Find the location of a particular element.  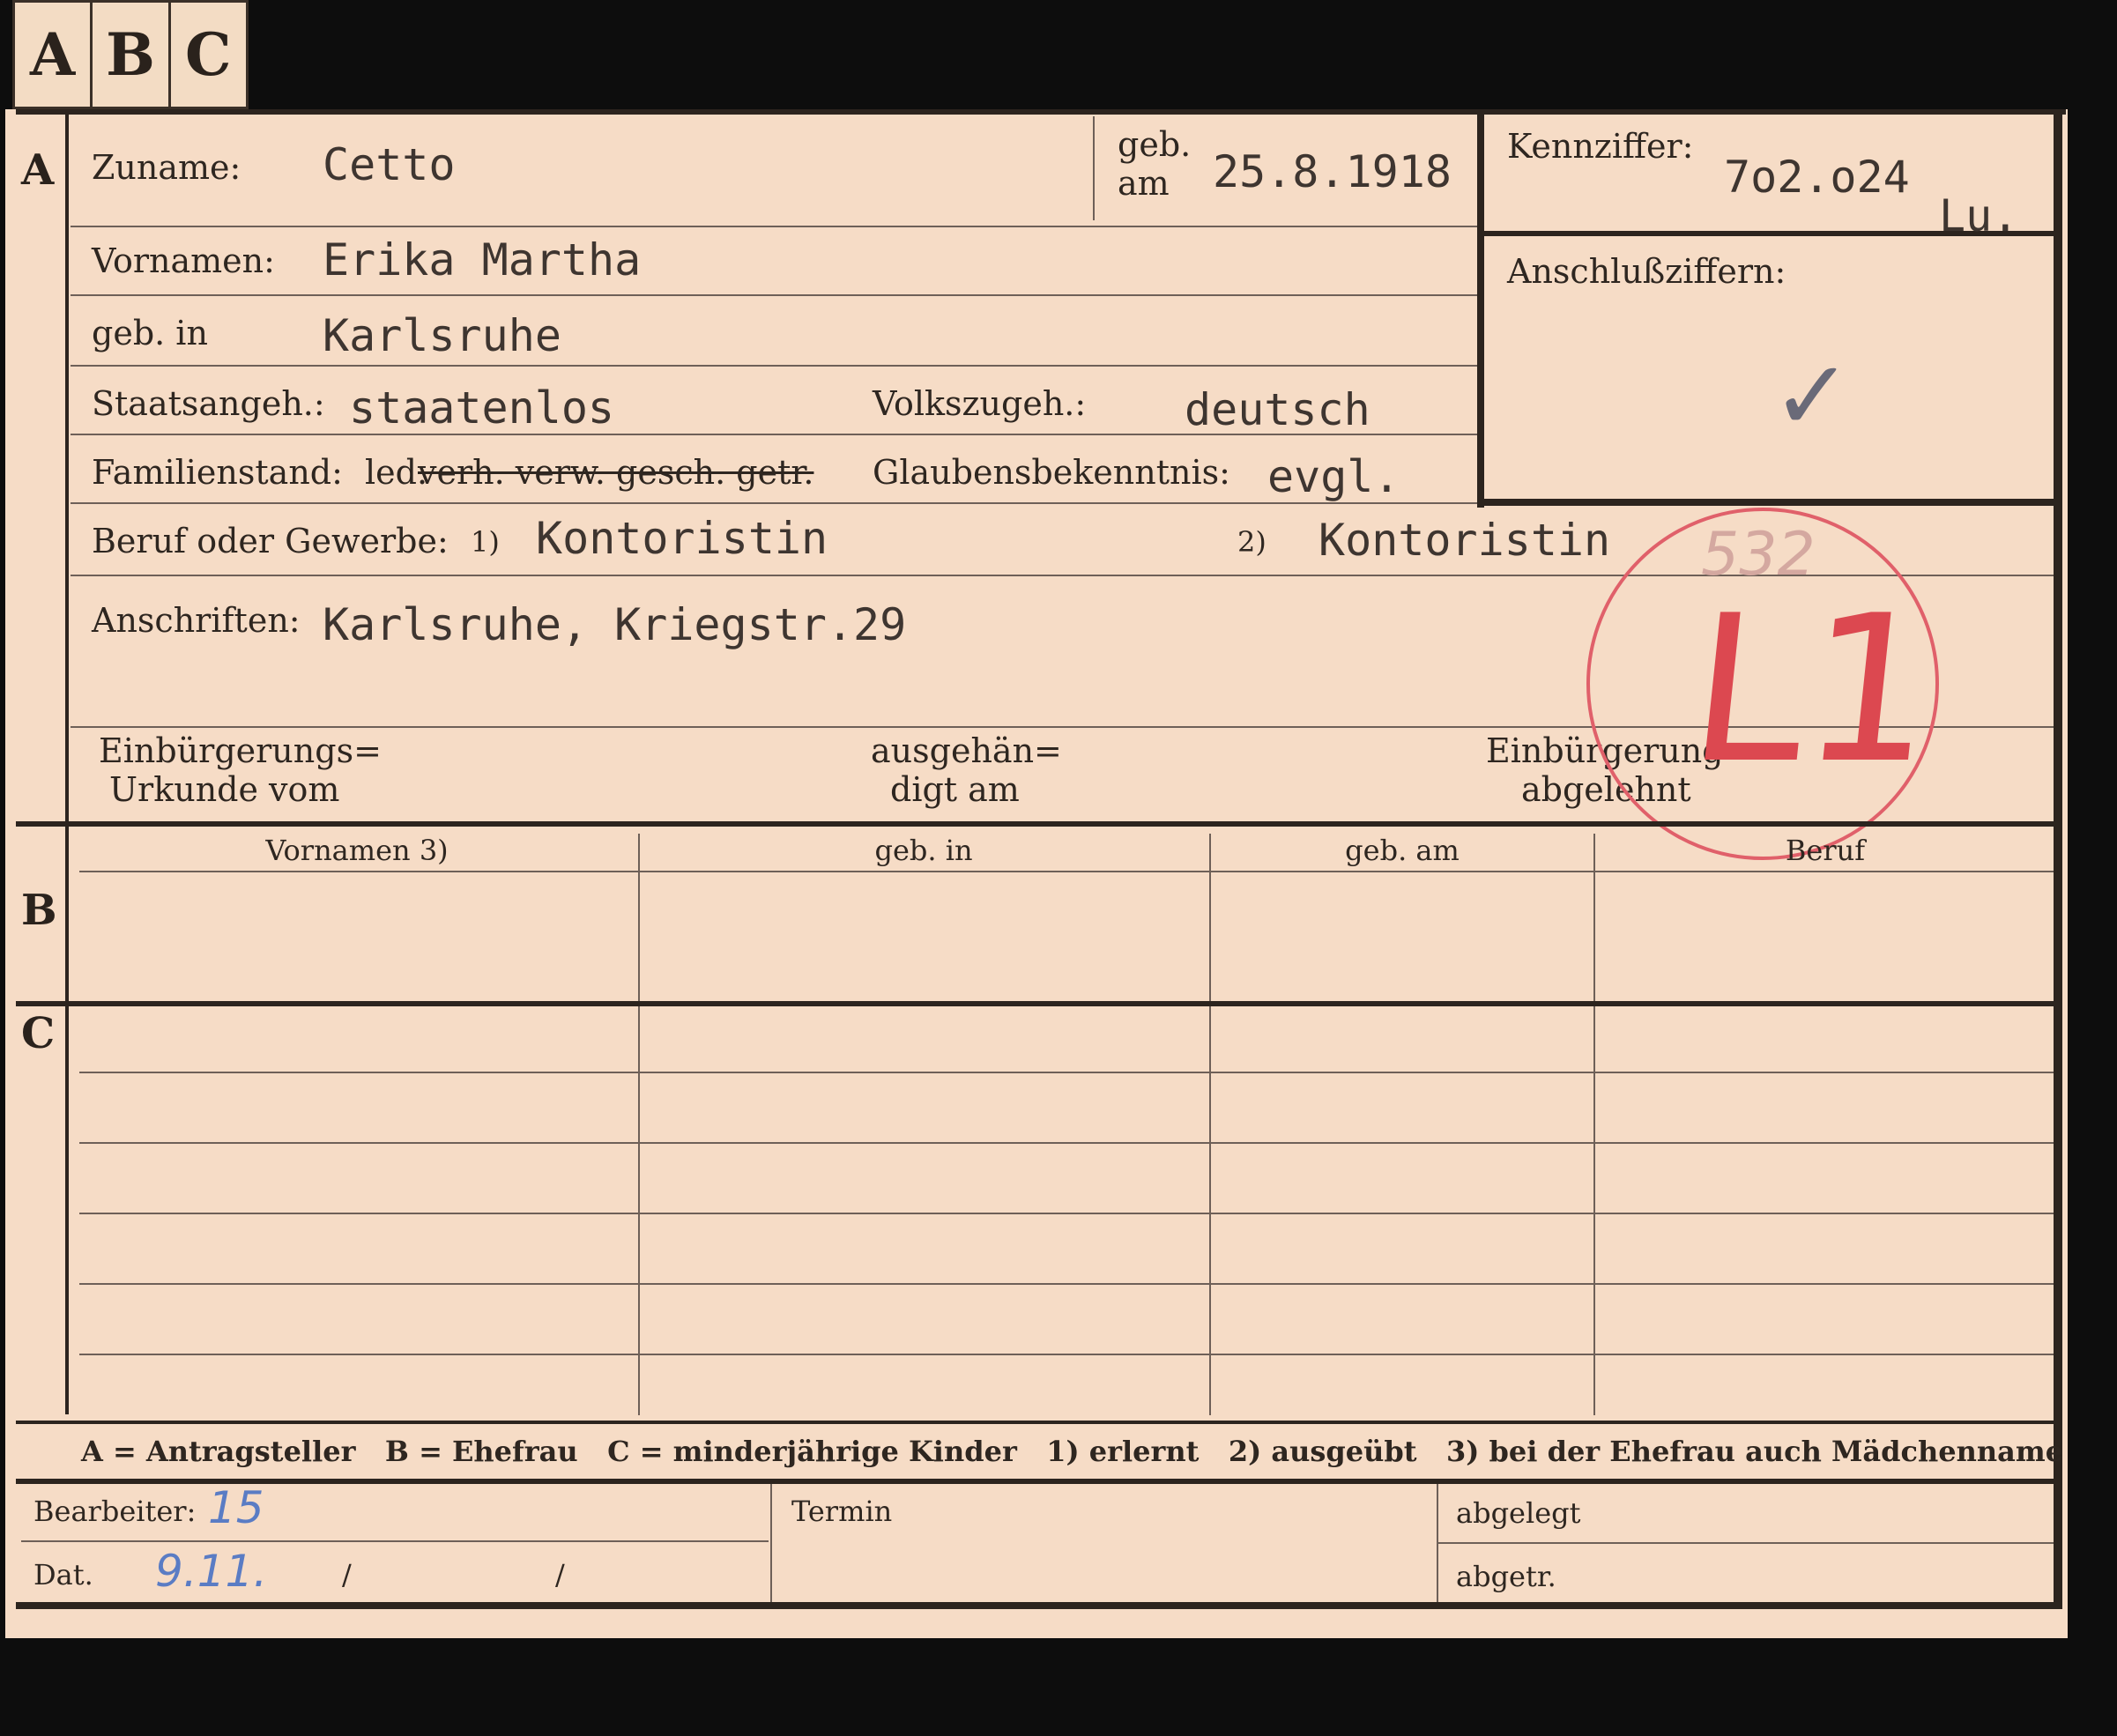

termin-label: Termin is located at coordinates (842, 1511).